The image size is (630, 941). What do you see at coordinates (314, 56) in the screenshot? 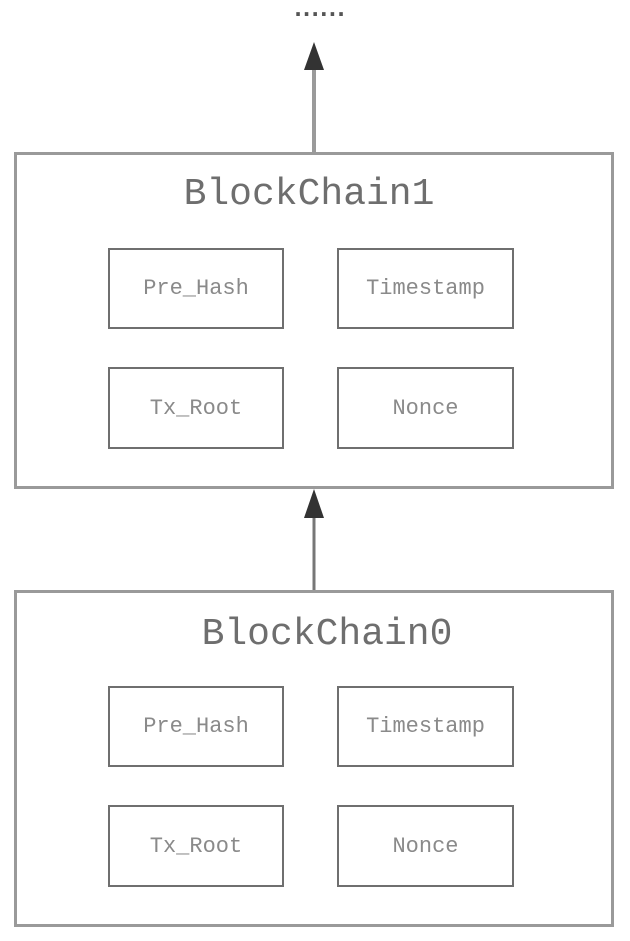
I see `arrowhead-top` at bounding box center [314, 56].